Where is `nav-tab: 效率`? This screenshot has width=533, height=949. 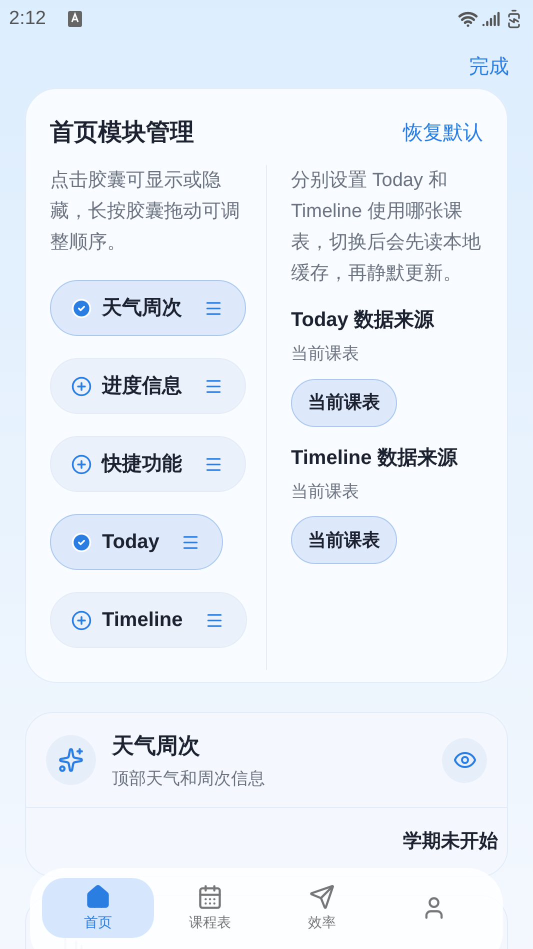 nav-tab: 效率 is located at coordinates (322, 908).